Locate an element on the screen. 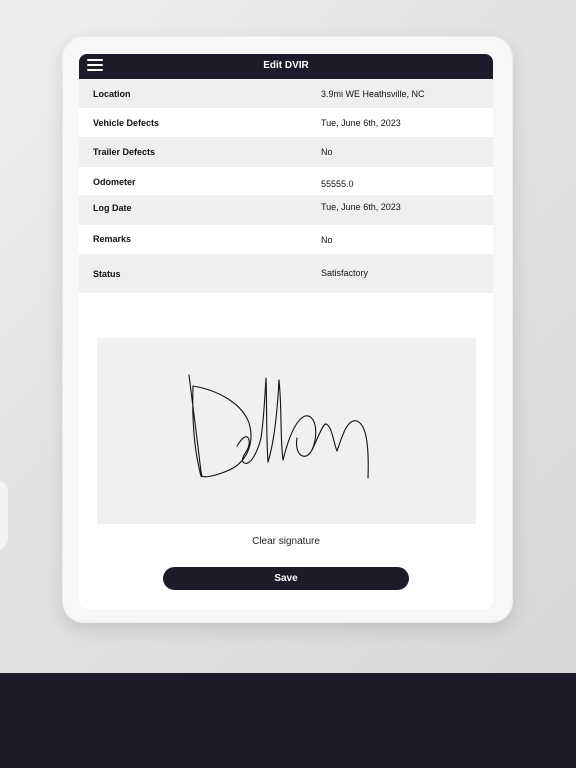 The image size is (576, 768). detail-row-location: Location 3.9mi WE Heathsville, NC is located at coordinates (286, 93).